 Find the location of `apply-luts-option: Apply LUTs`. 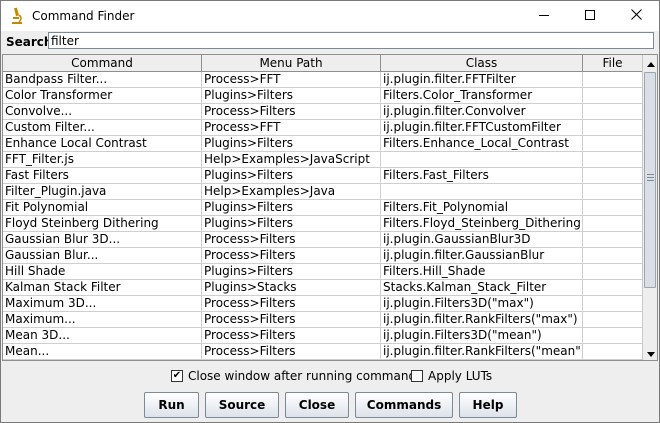

apply-luts-option: Apply LUTs is located at coordinates (451, 376).